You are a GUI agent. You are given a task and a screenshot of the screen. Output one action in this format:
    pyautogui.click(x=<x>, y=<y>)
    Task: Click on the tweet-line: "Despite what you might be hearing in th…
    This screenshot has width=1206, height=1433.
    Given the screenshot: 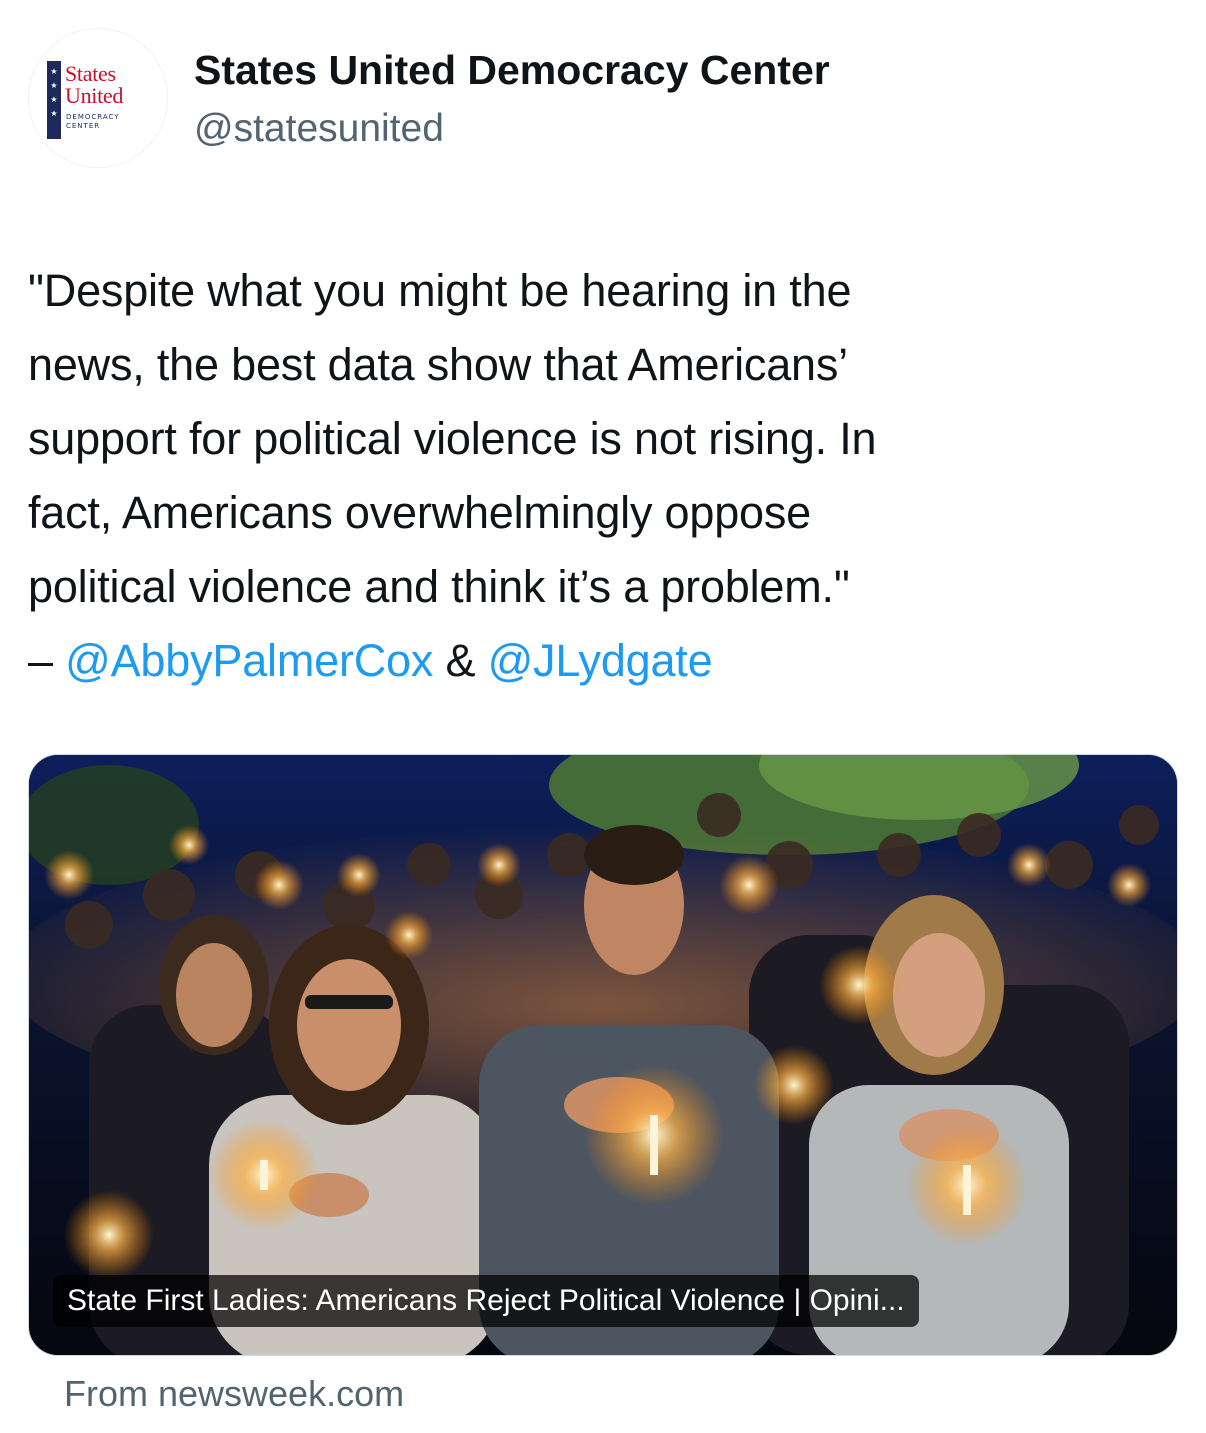 What is the action you would take?
    pyautogui.click(x=440, y=290)
    